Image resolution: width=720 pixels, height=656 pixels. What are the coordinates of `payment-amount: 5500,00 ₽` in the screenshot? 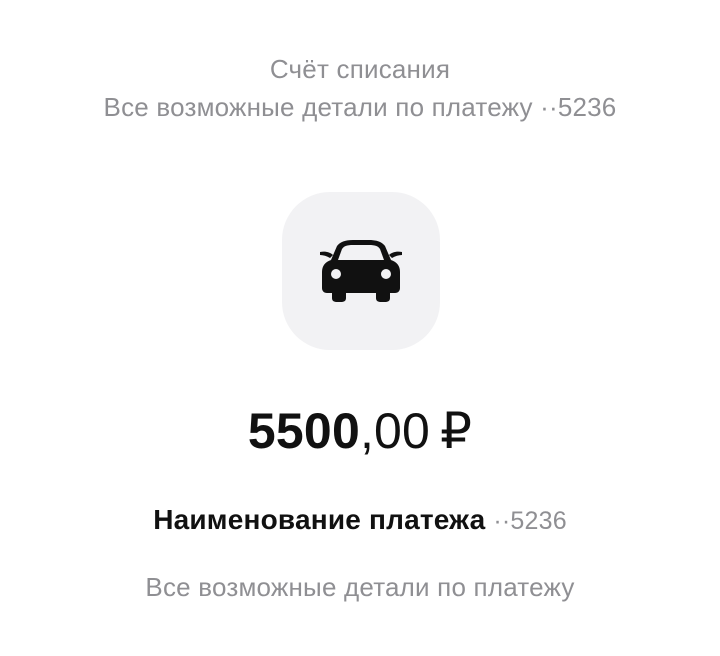 It's located at (360, 431).